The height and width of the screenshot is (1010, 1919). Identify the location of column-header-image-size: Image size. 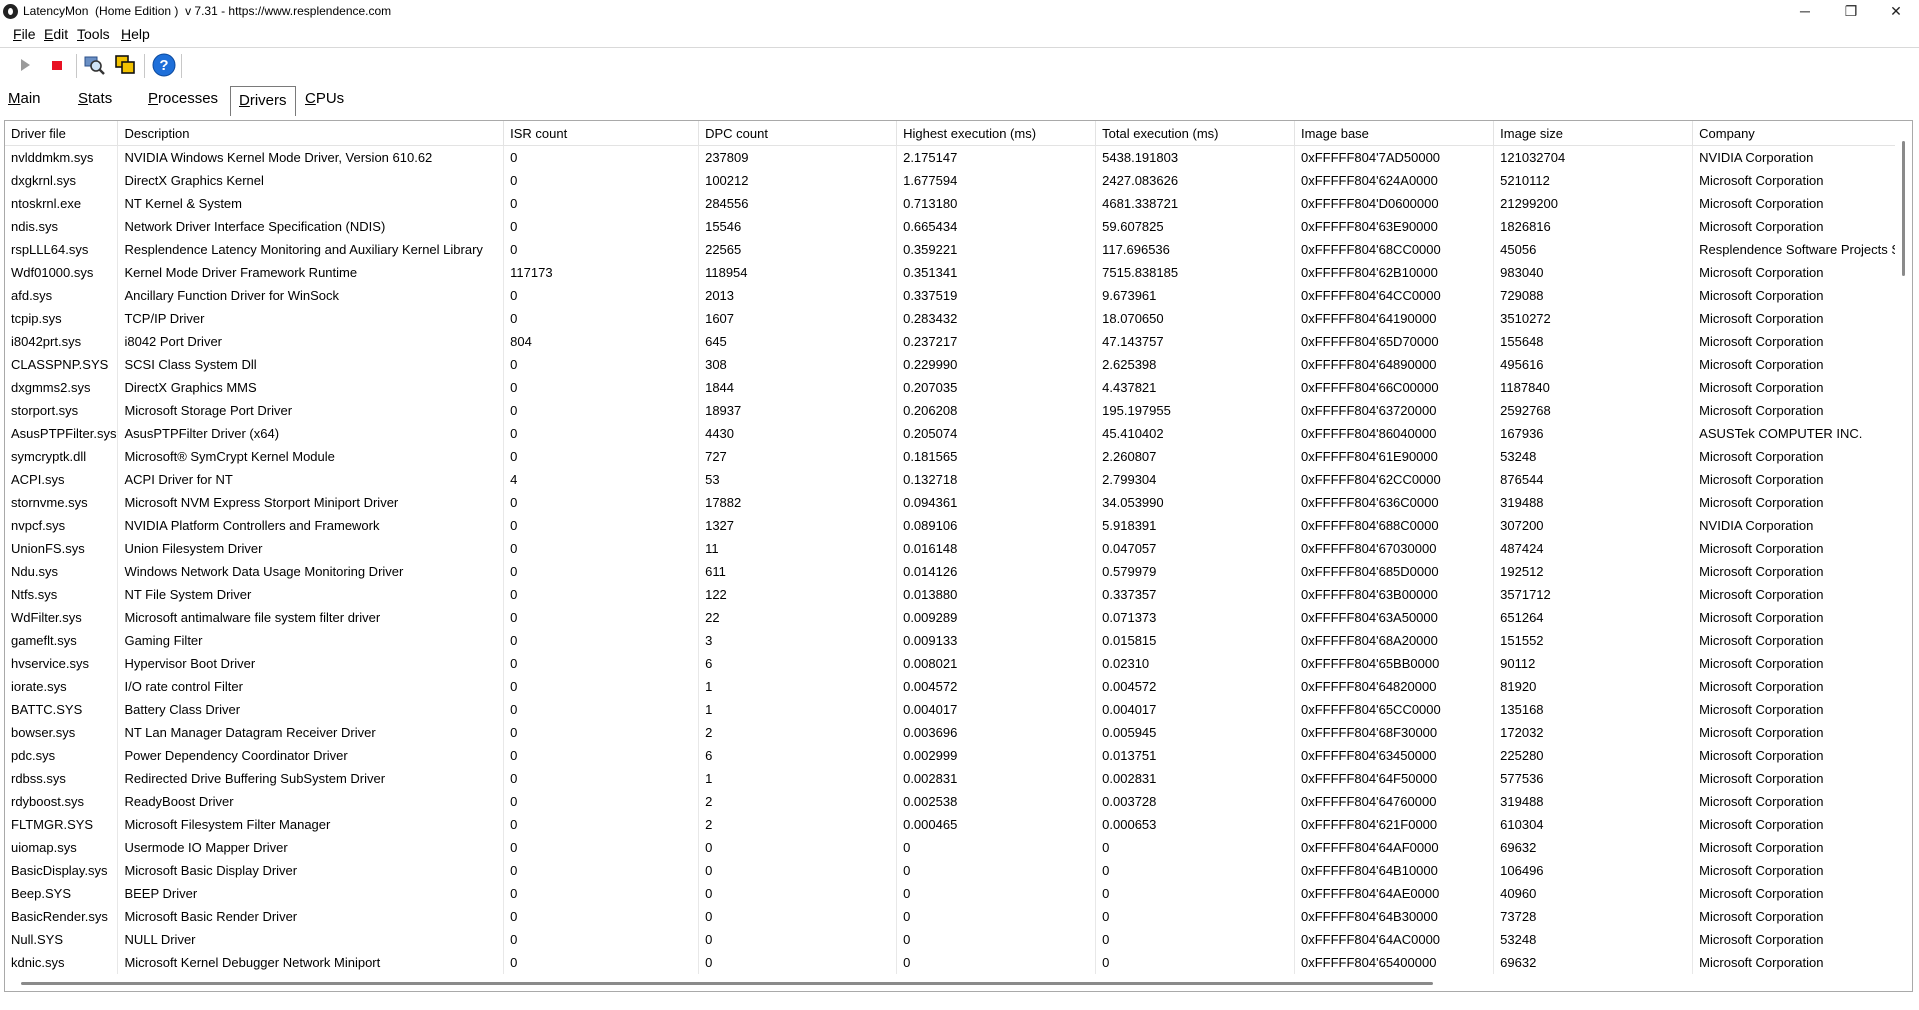
(1593, 133).